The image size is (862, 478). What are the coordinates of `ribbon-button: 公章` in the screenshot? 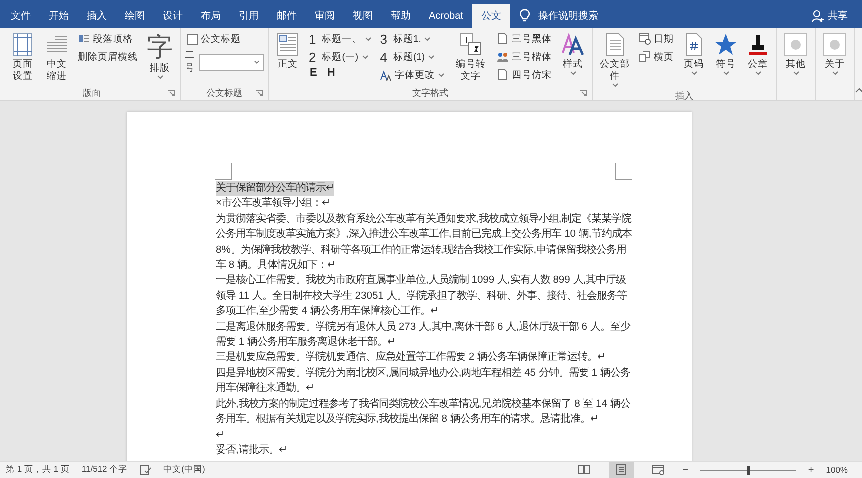 It's located at (758, 54).